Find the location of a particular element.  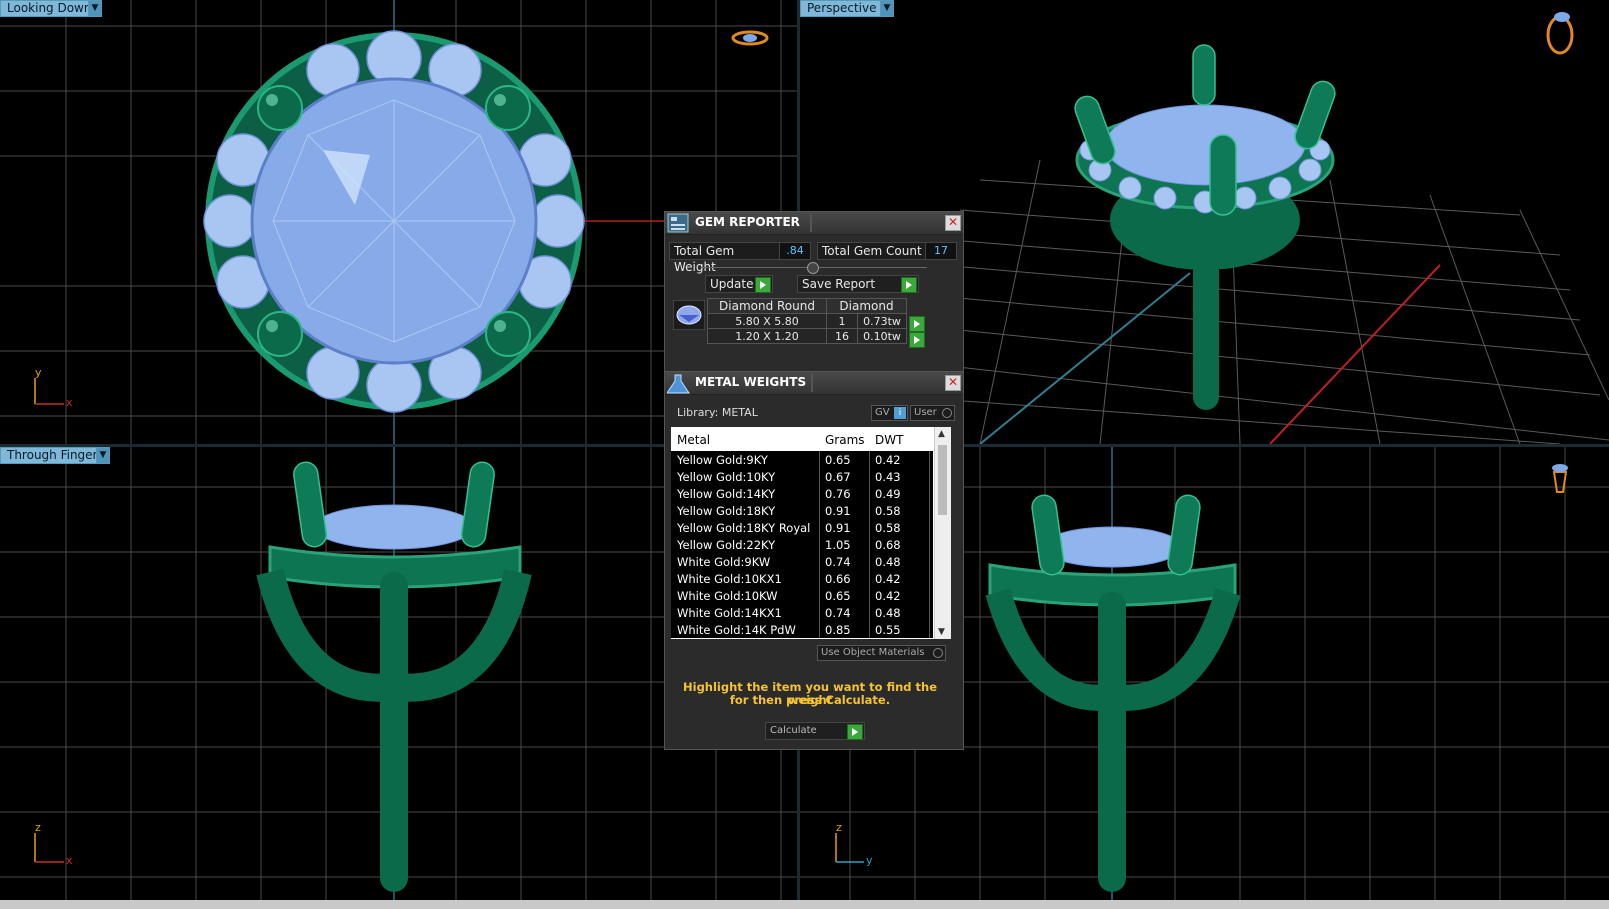

gv-toggle: GV i is located at coordinates (889, 413).